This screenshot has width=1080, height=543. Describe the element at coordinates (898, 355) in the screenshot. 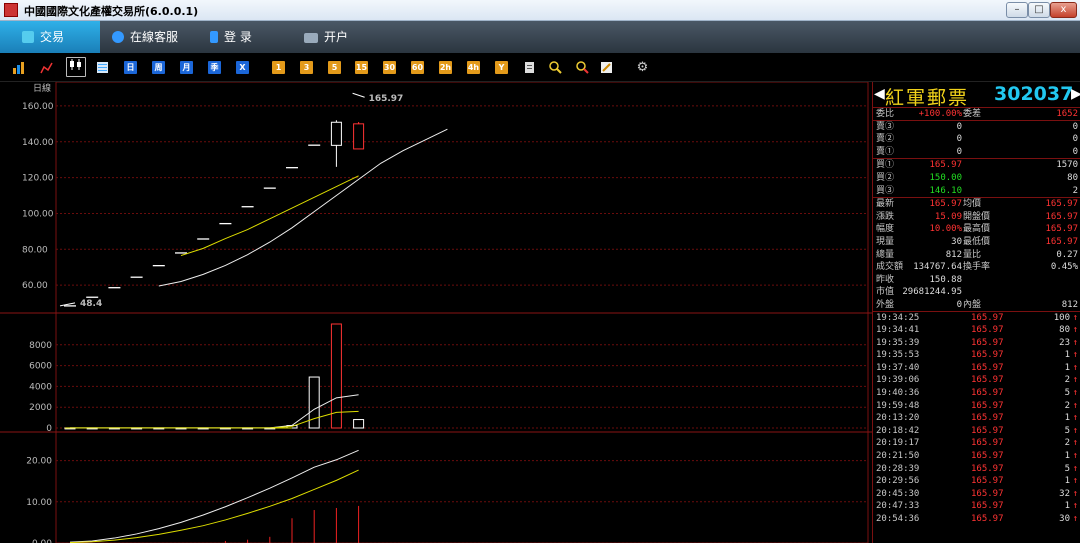

I see `trade-time: 19:35:53` at that location.